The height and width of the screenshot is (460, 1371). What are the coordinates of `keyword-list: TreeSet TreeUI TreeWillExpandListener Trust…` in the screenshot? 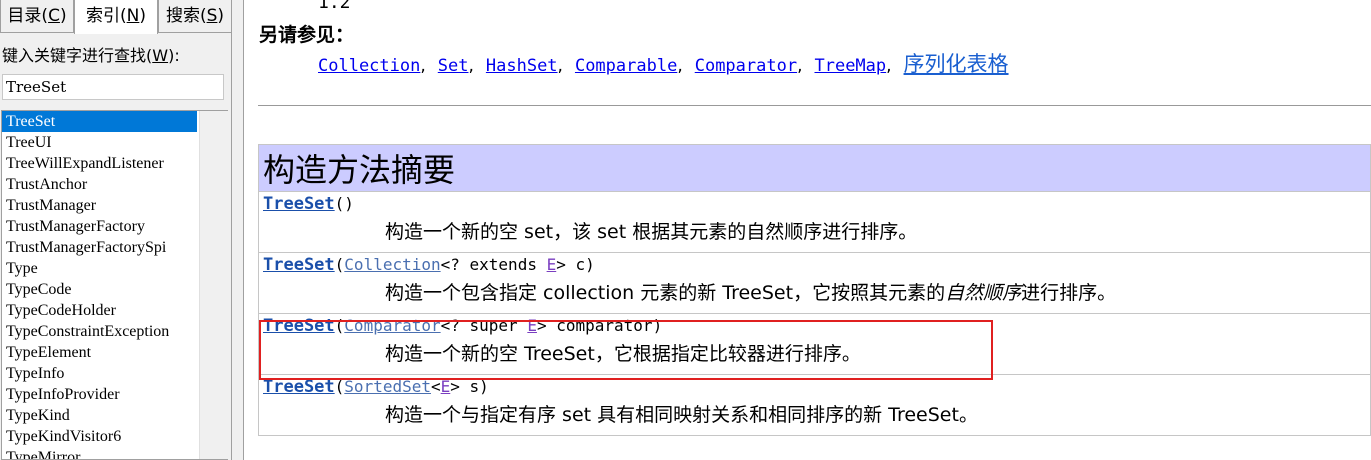 It's located at (114, 285).